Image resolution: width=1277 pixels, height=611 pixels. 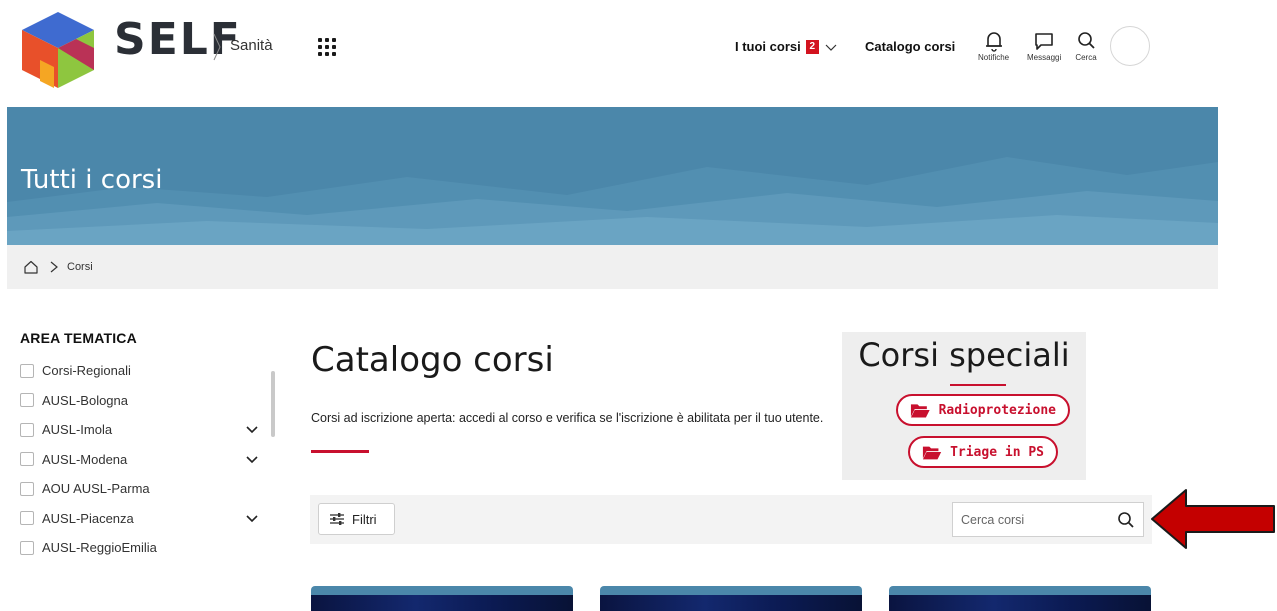 I want to click on sidebar-item-label: AUSL-Modena, so click(x=84, y=459).